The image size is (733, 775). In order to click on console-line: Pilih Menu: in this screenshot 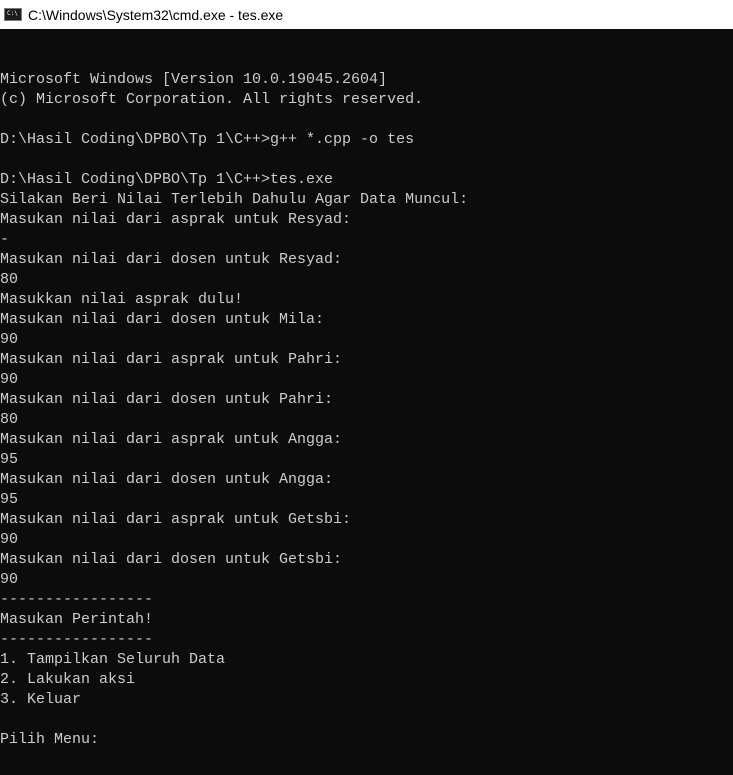, I will do `click(50, 739)`.